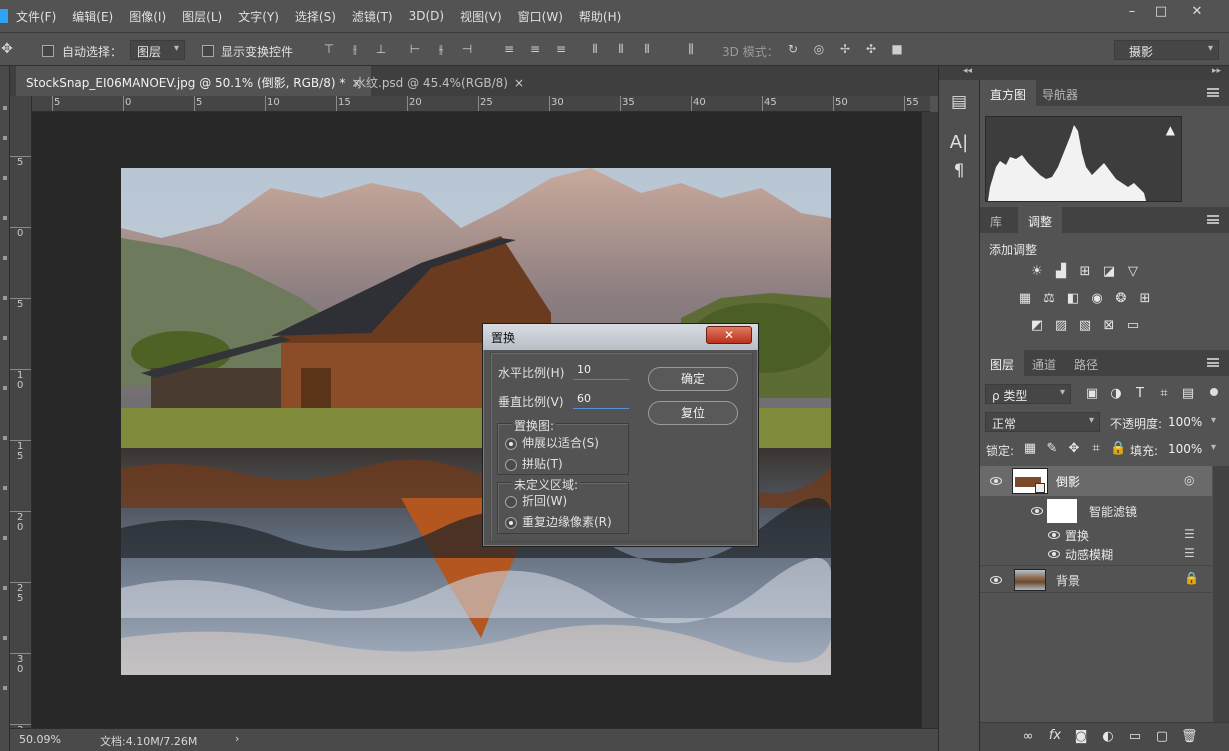 The height and width of the screenshot is (751, 1229). What do you see at coordinates (1096, 579) in the screenshot?
I see `layer-row: 背景 🔒` at bounding box center [1096, 579].